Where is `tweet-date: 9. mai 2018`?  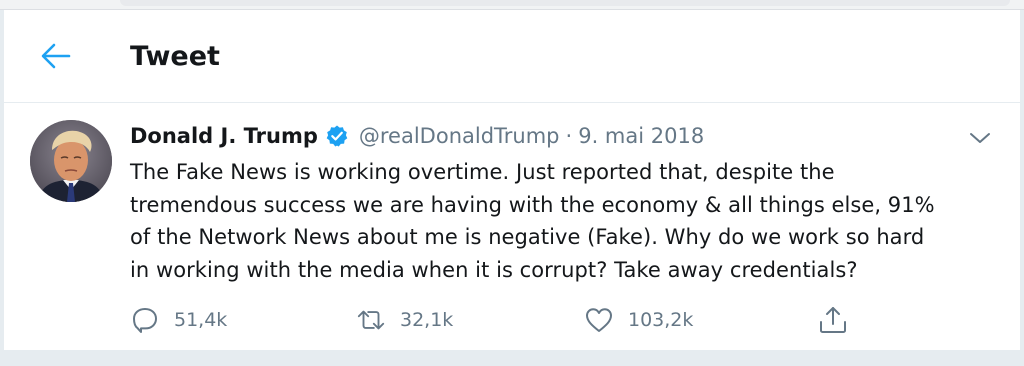
tweet-date: 9. mai 2018 is located at coordinates (641, 136).